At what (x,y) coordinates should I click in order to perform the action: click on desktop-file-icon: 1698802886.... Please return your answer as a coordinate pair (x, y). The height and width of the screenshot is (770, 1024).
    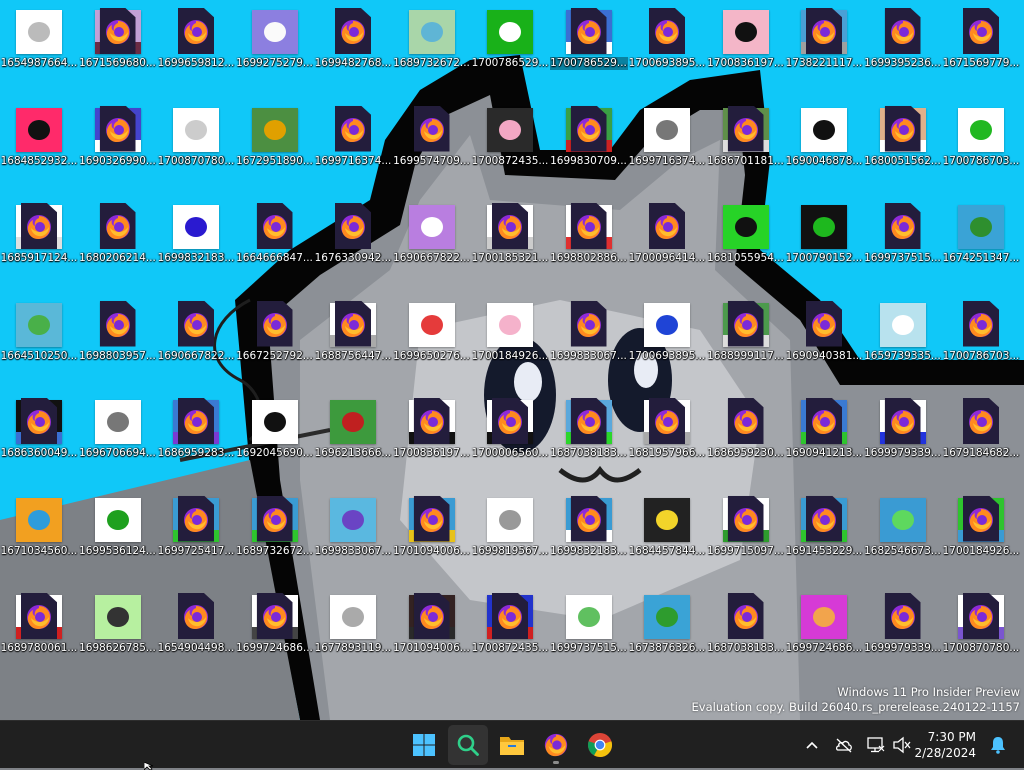
    Looking at the image, I should click on (589, 235).